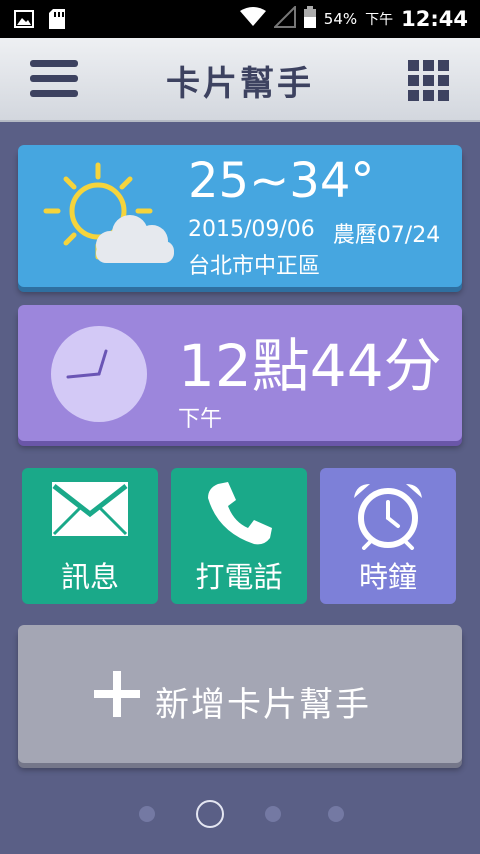  Describe the element at coordinates (117, 696) in the screenshot. I see `plus-icon` at that location.